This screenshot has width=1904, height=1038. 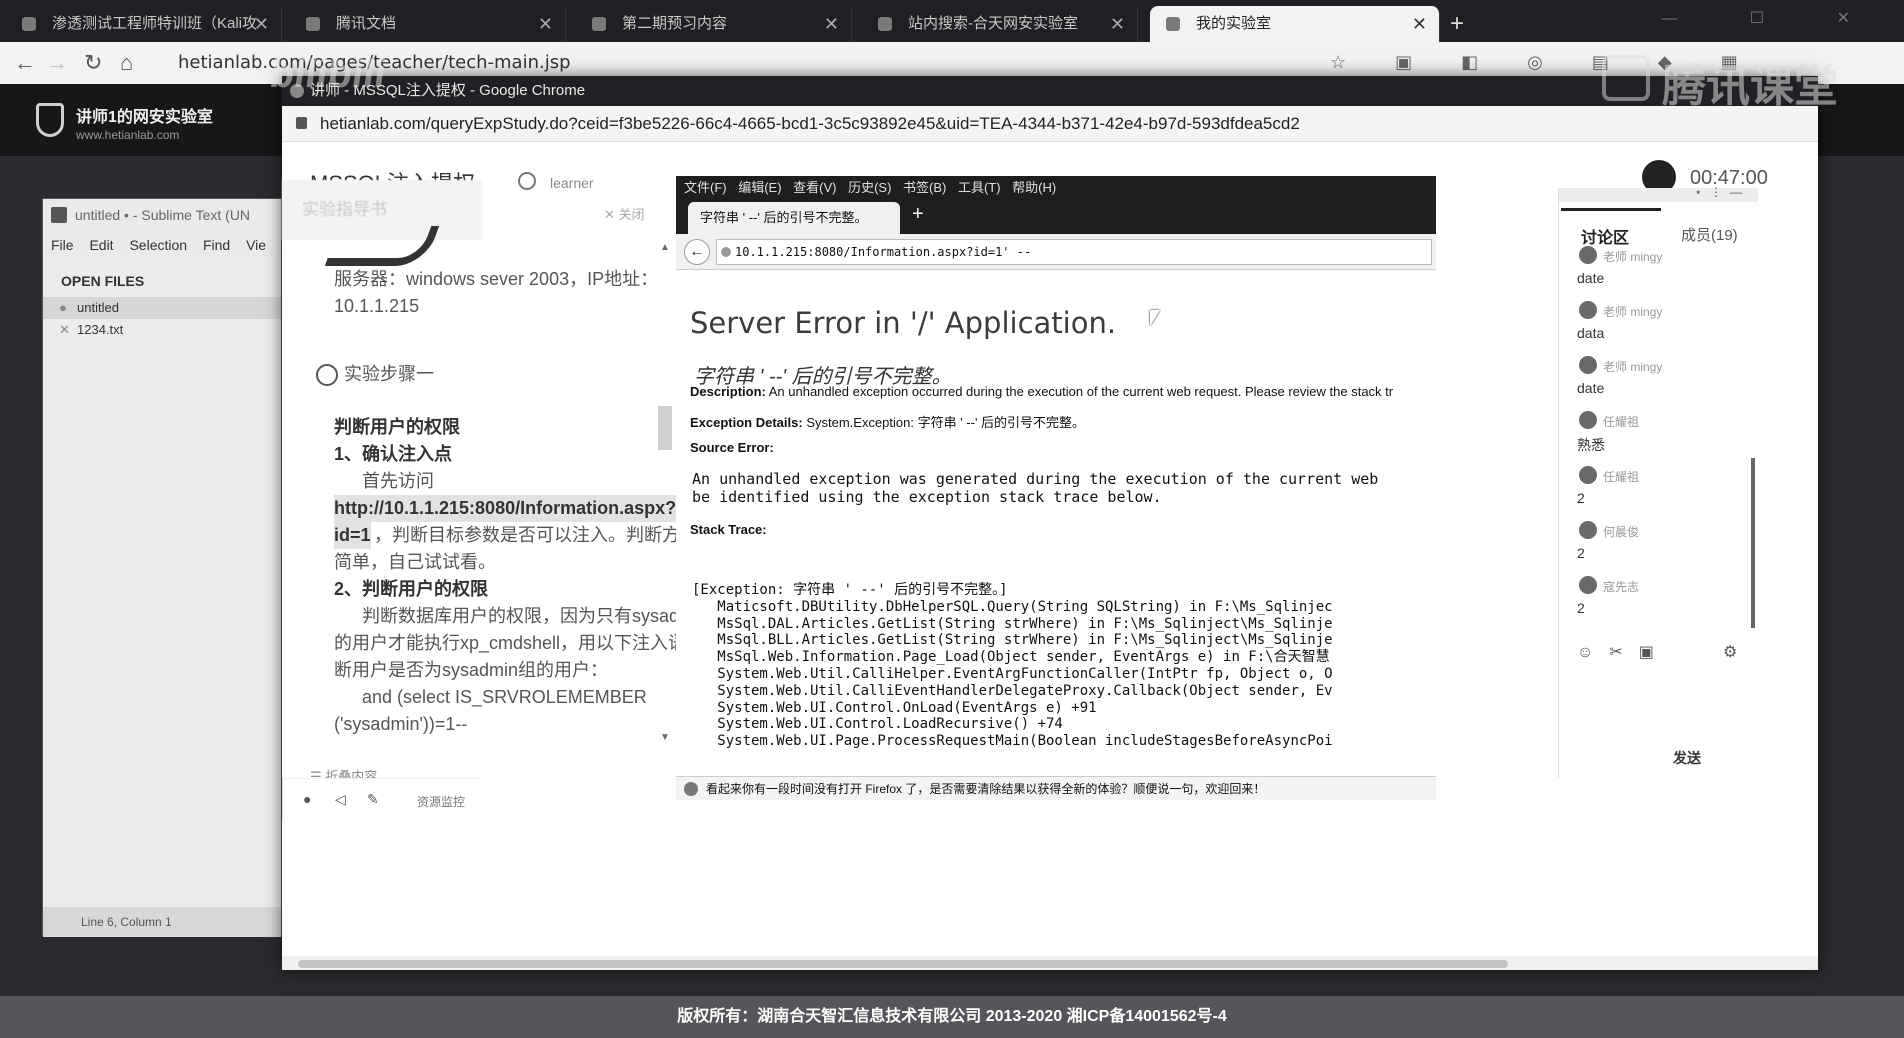 I want to click on guide-text: 判断数据库用户的权限，因为只有sysadmin组, so click(x=544, y=616).